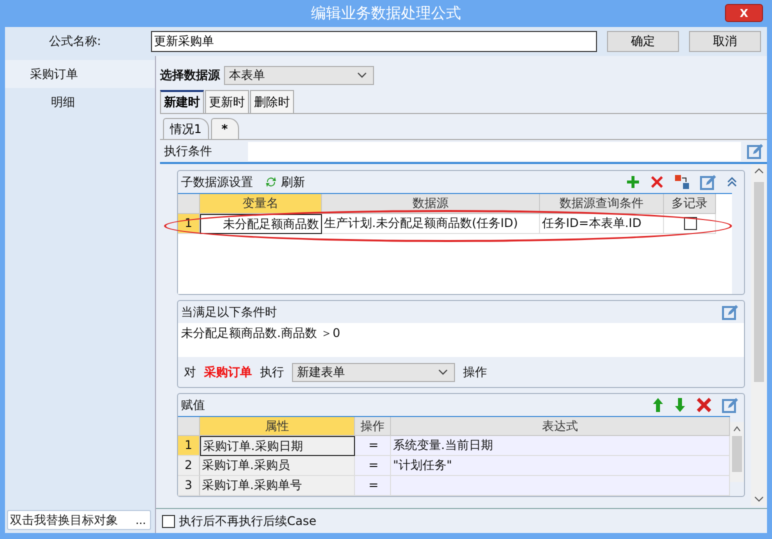 This screenshot has height=539, width=772. I want to click on column-header: 数据源查询条件, so click(602, 204).